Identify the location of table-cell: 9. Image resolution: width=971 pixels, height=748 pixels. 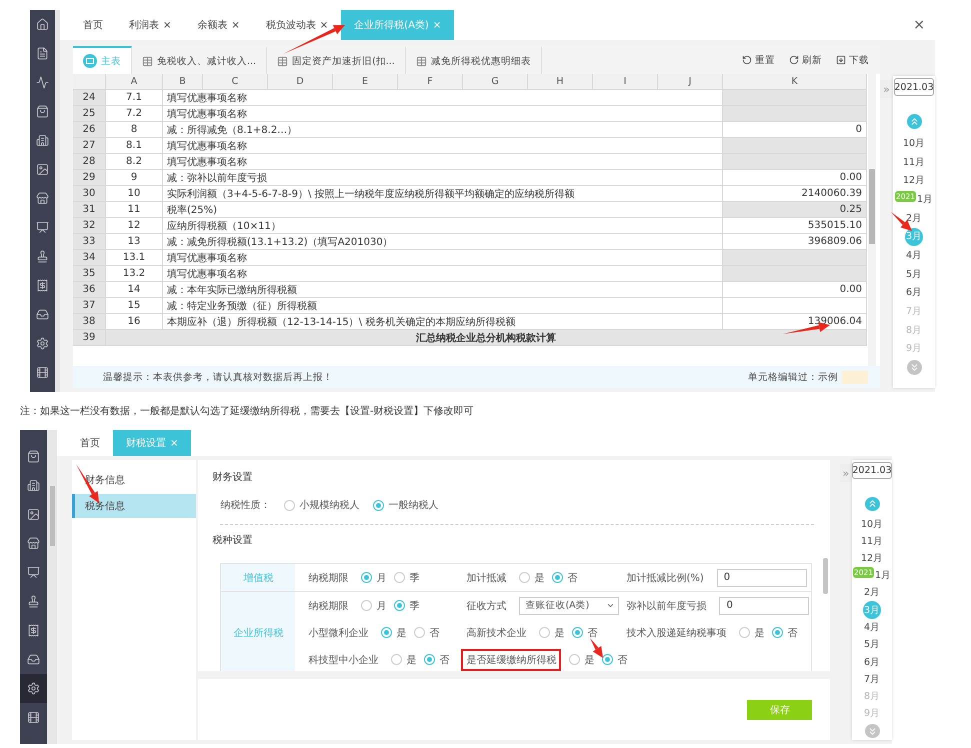
(134, 178).